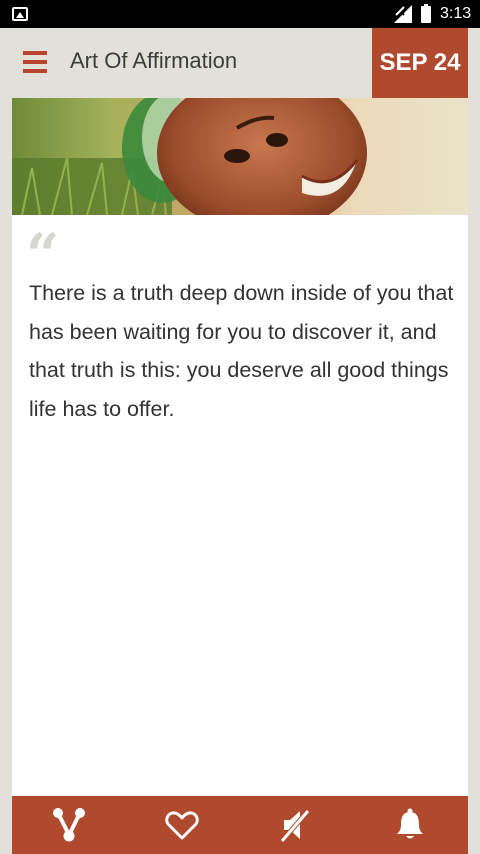 This screenshot has height=854, width=480. I want to click on hero-photo, so click(240, 156).